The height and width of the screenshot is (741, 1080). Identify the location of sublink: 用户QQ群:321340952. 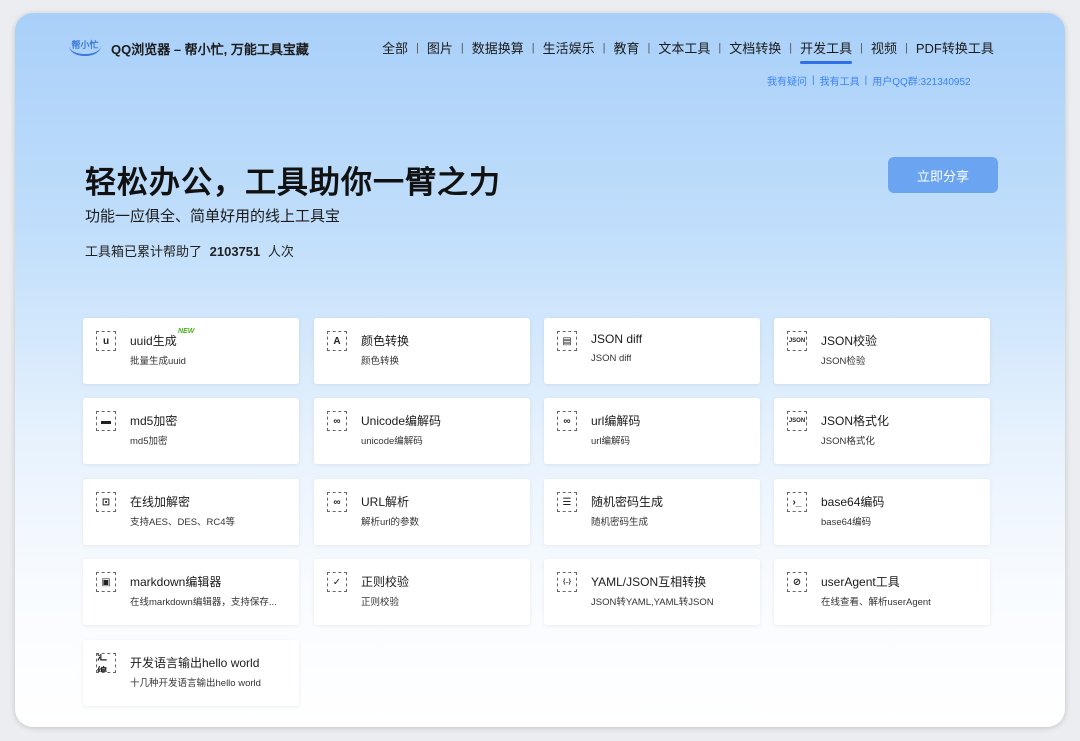
(921, 80).